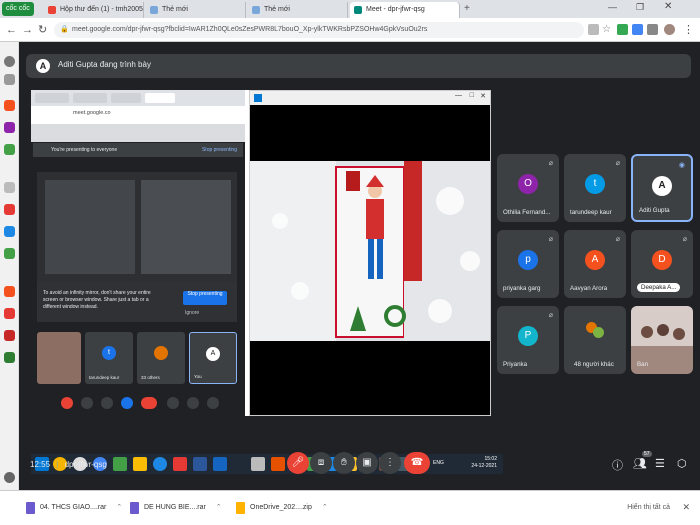 The height and width of the screenshot is (525, 700). Describe the element at coordinates (607, 29) in the screenshot. I see `star-icon: ☆` at that location.